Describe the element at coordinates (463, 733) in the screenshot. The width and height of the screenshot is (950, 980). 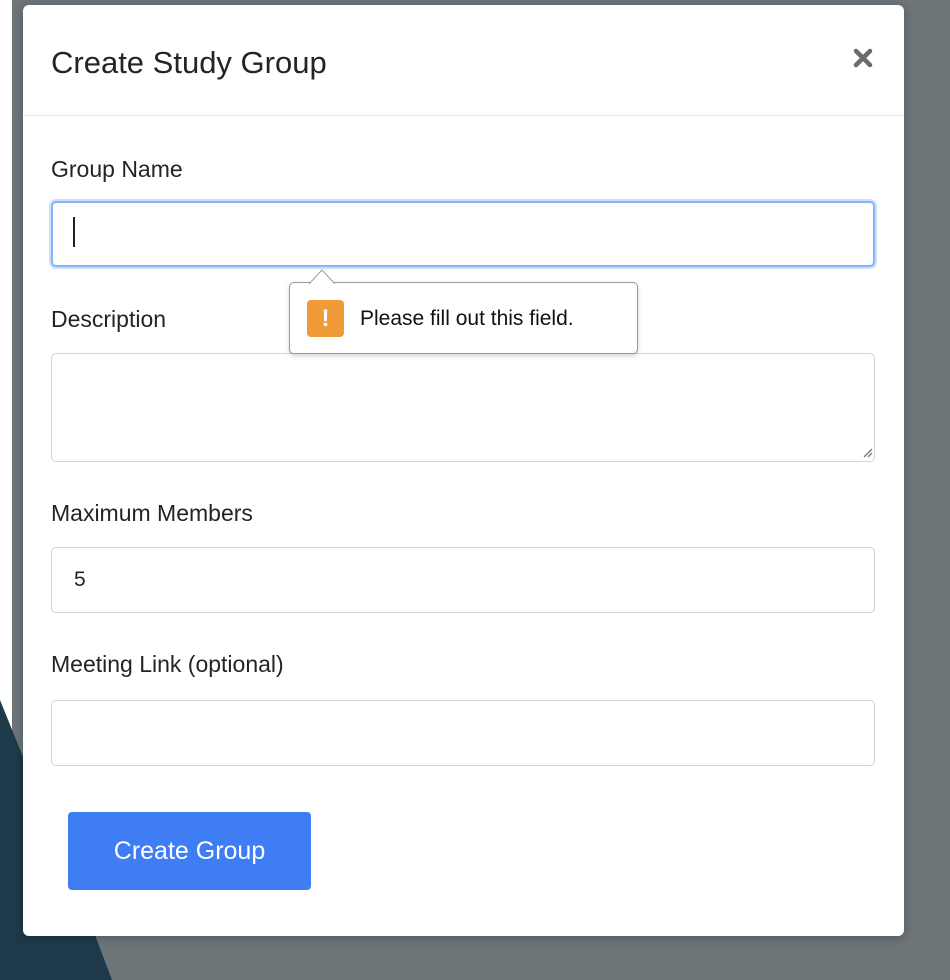
I see `meeting-link-input` at that location.